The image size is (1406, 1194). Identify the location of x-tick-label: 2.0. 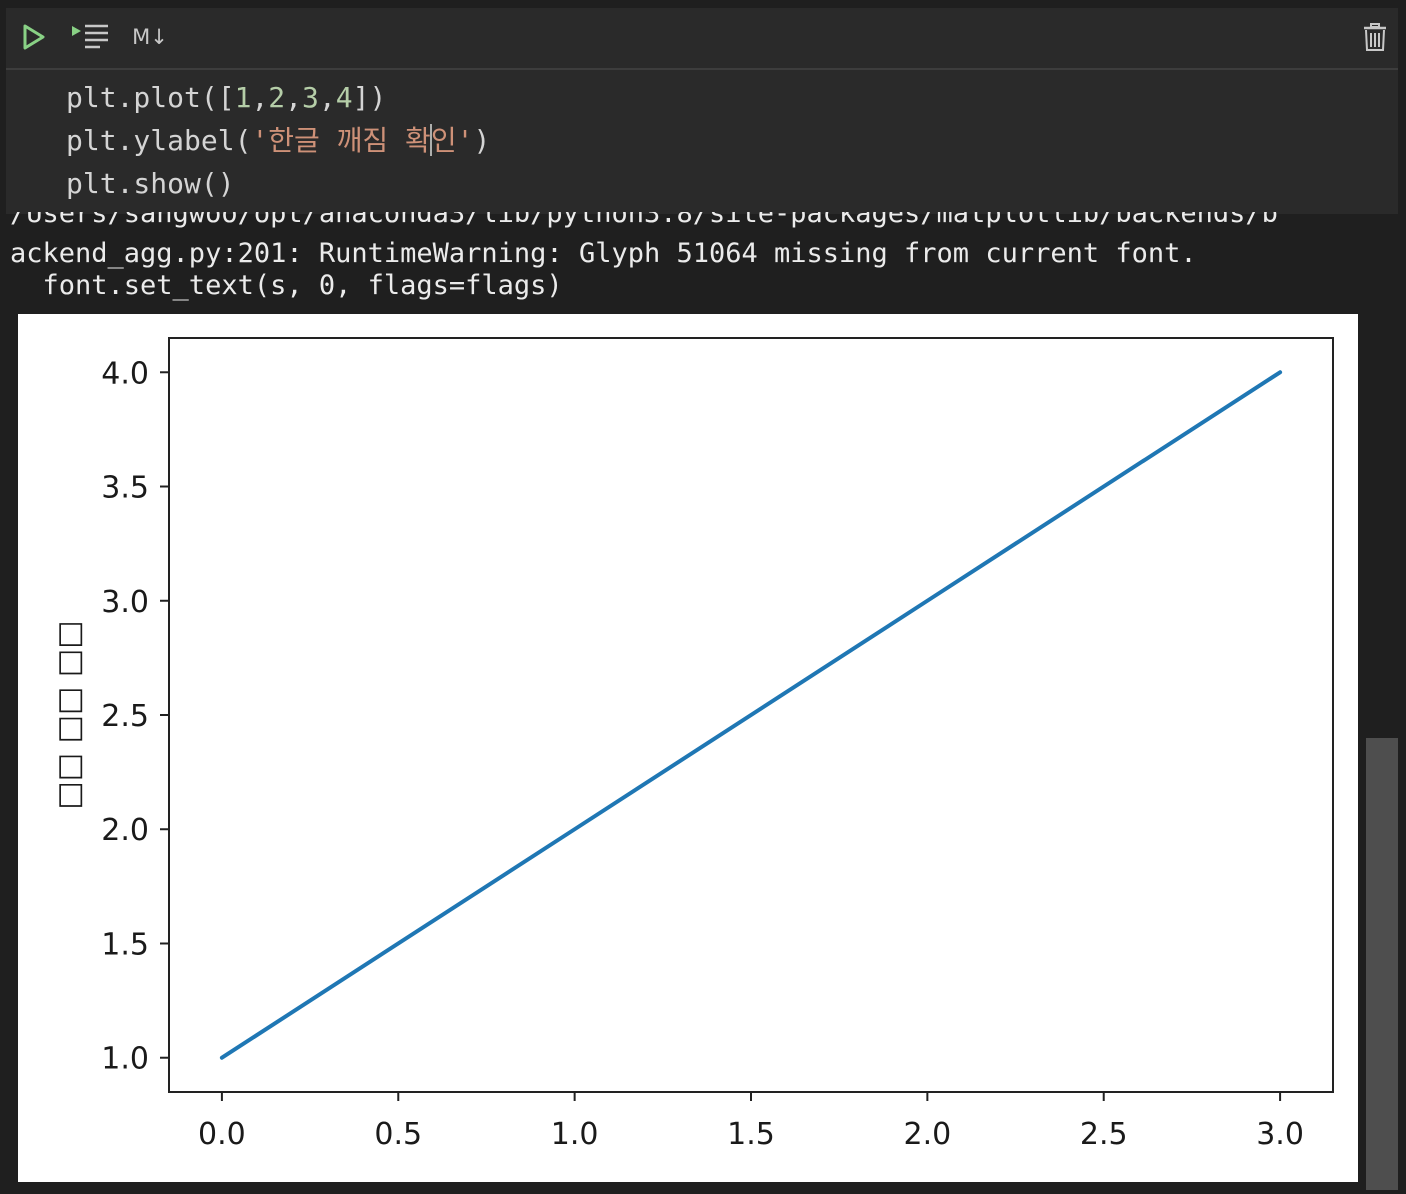
(928, 1134).